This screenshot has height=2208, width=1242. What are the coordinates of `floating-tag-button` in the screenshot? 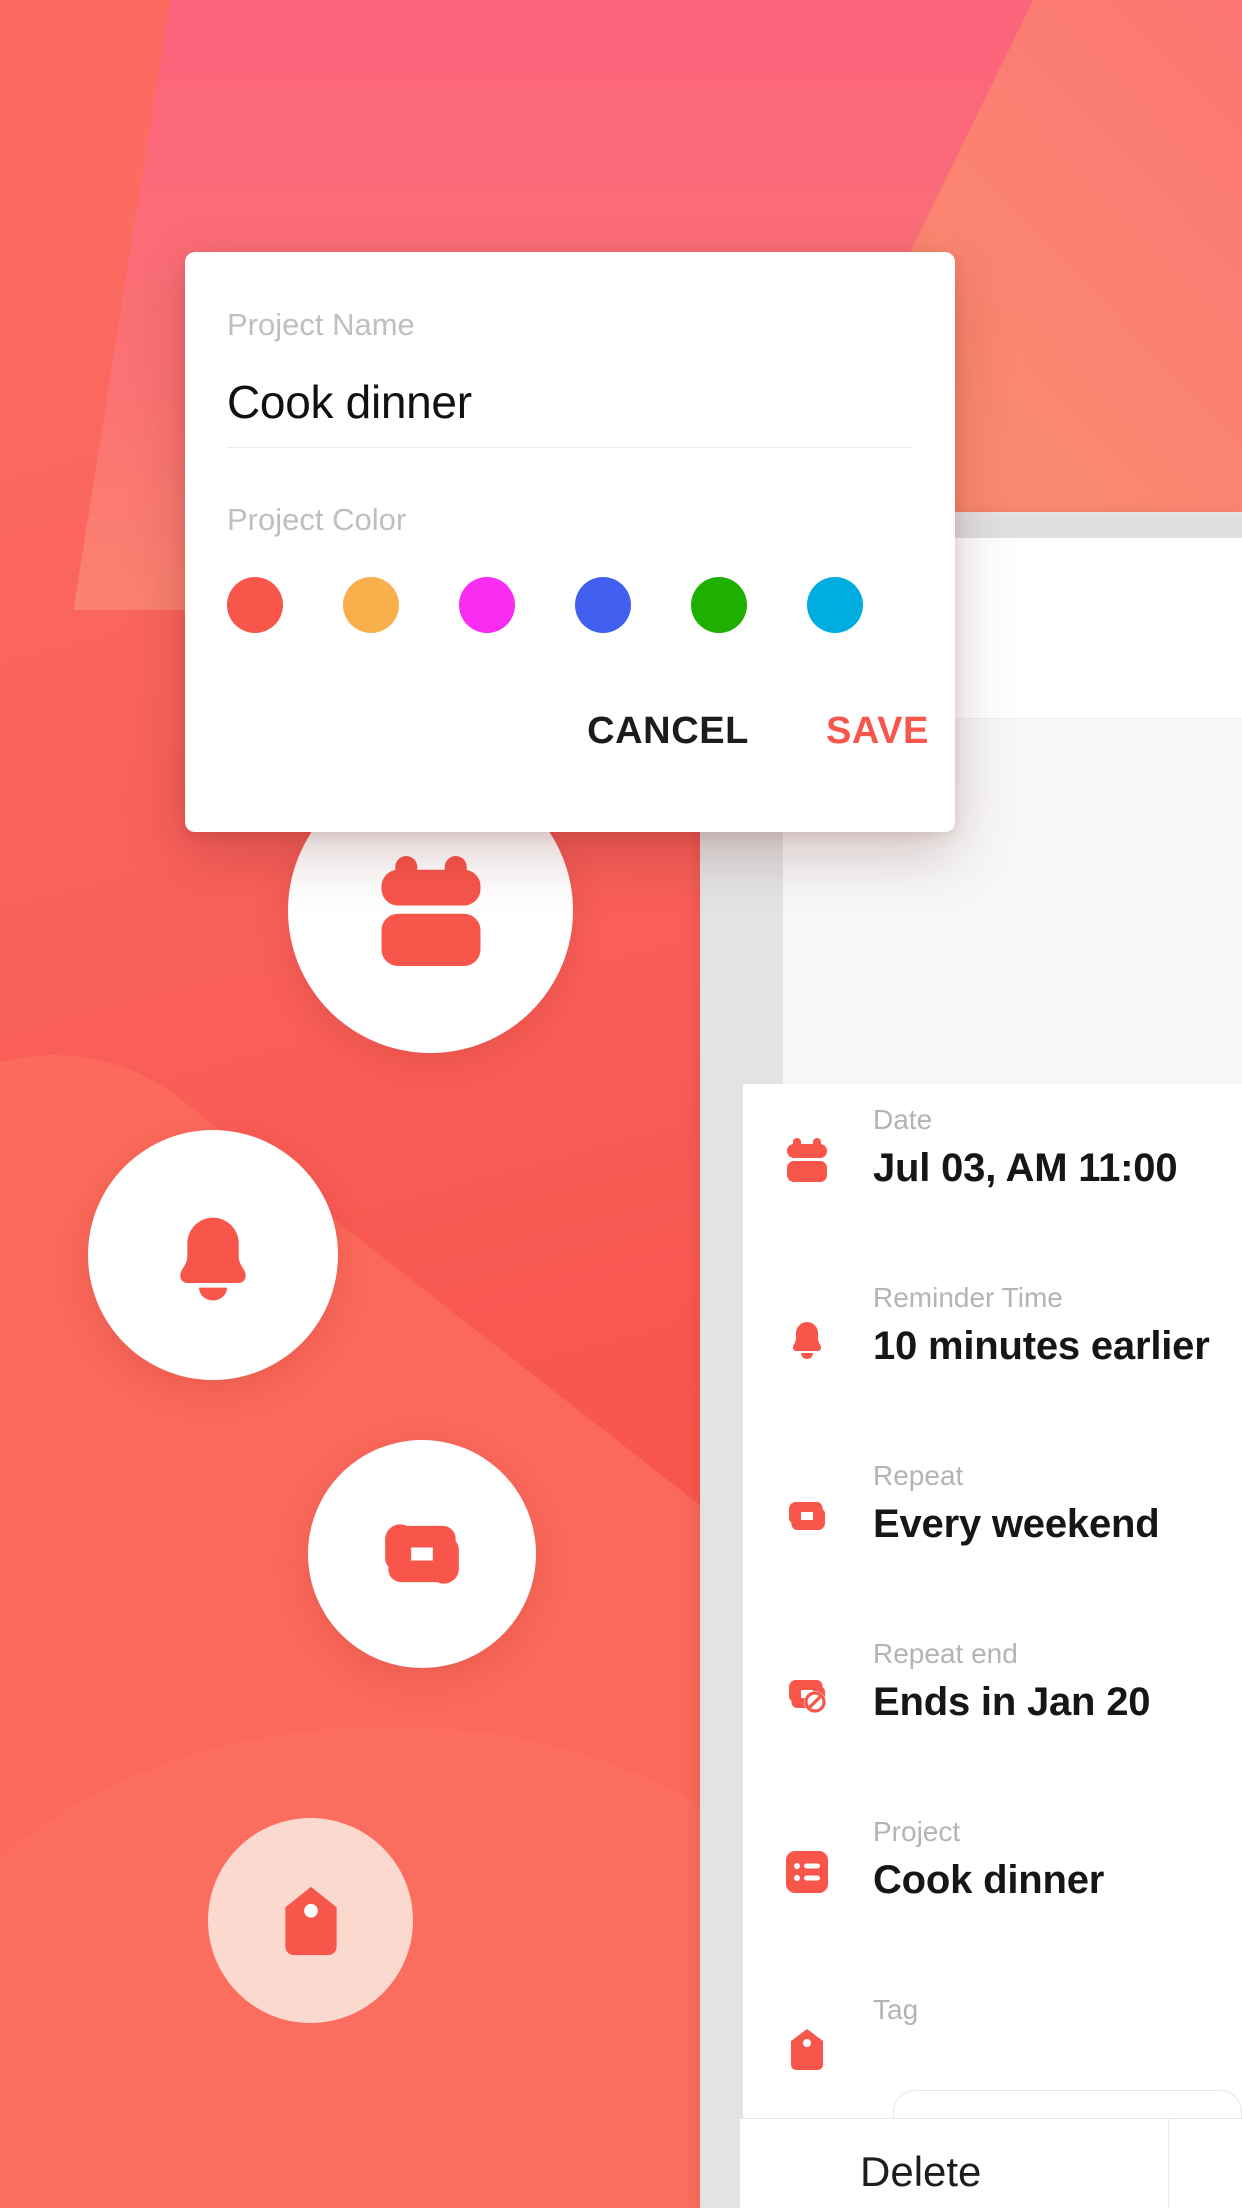 It's located at (310, 1920).